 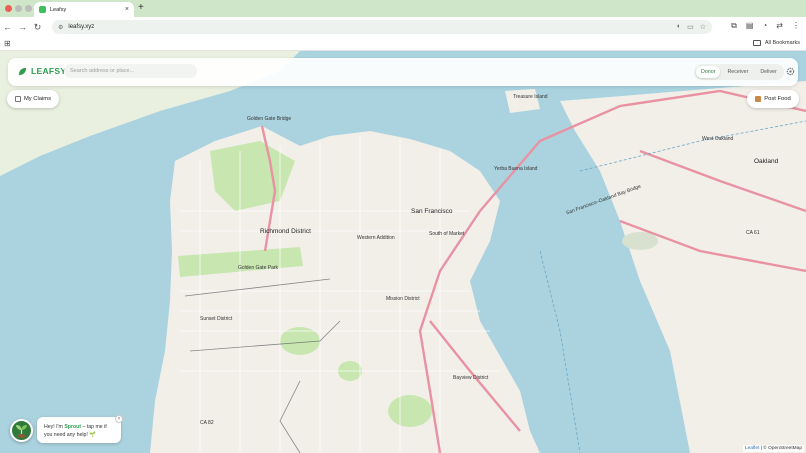 What do you see at coordinates (94, 427) in the screenshot?
I see `greeting-suffix: – tap me if` at bounding box center [94, 427].